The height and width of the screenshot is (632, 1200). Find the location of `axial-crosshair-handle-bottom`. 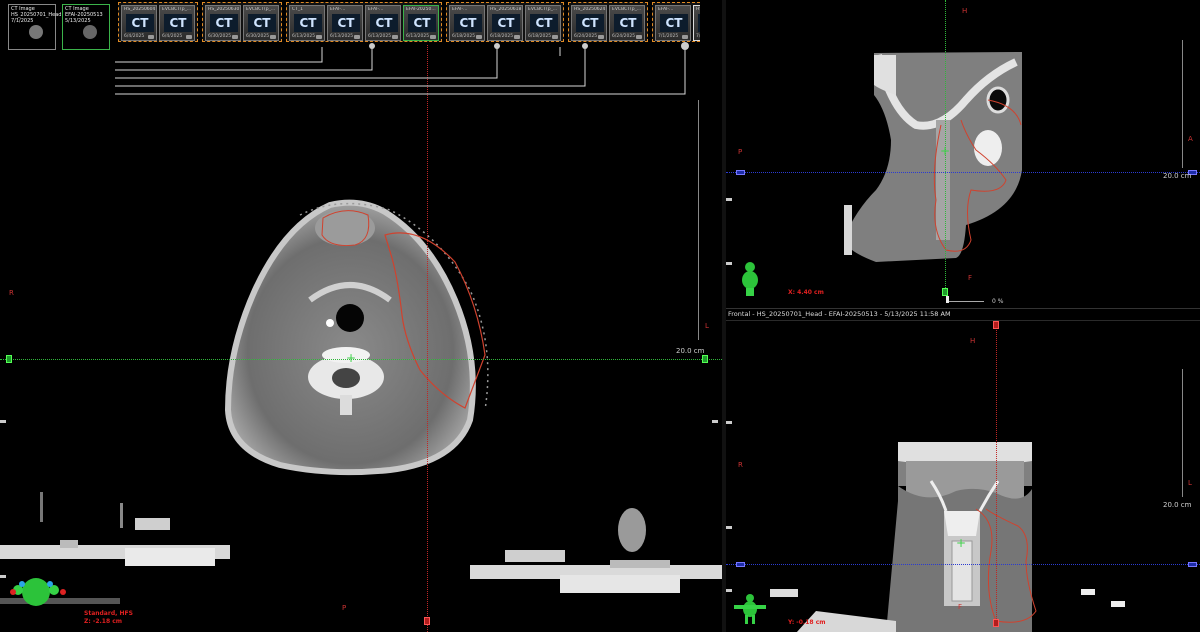

axial-crosshair-handle-bottom is located at coordinates (427, 621).